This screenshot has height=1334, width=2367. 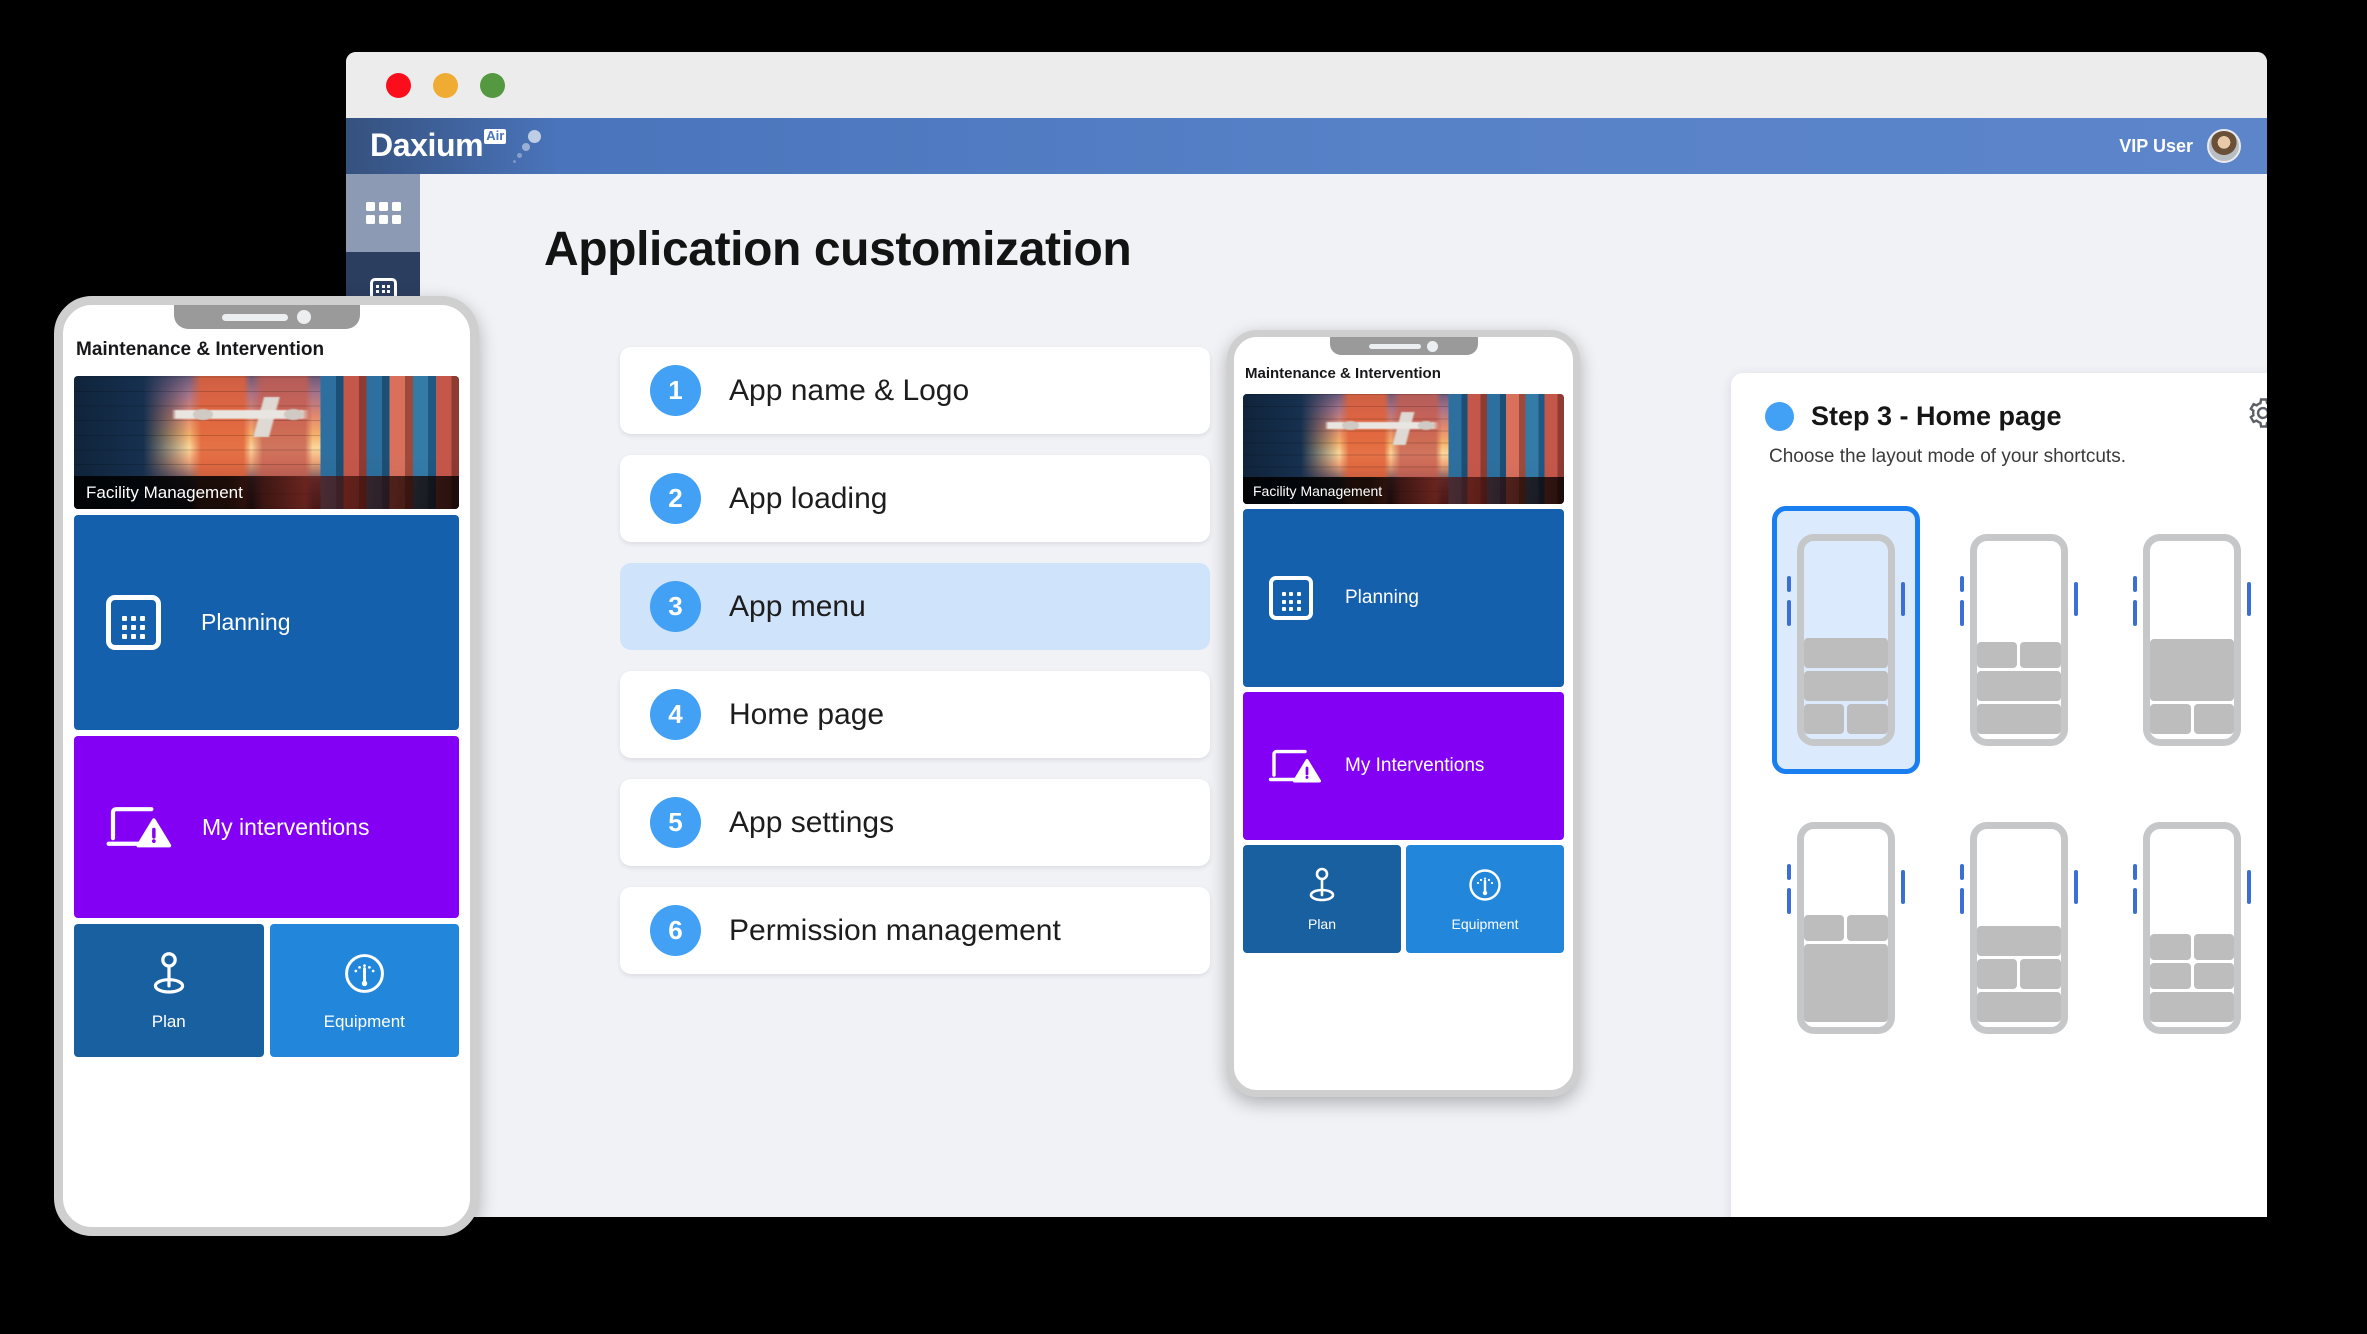 I want to click on step-item-4: 4 Home page, so click(x=915, y=714).